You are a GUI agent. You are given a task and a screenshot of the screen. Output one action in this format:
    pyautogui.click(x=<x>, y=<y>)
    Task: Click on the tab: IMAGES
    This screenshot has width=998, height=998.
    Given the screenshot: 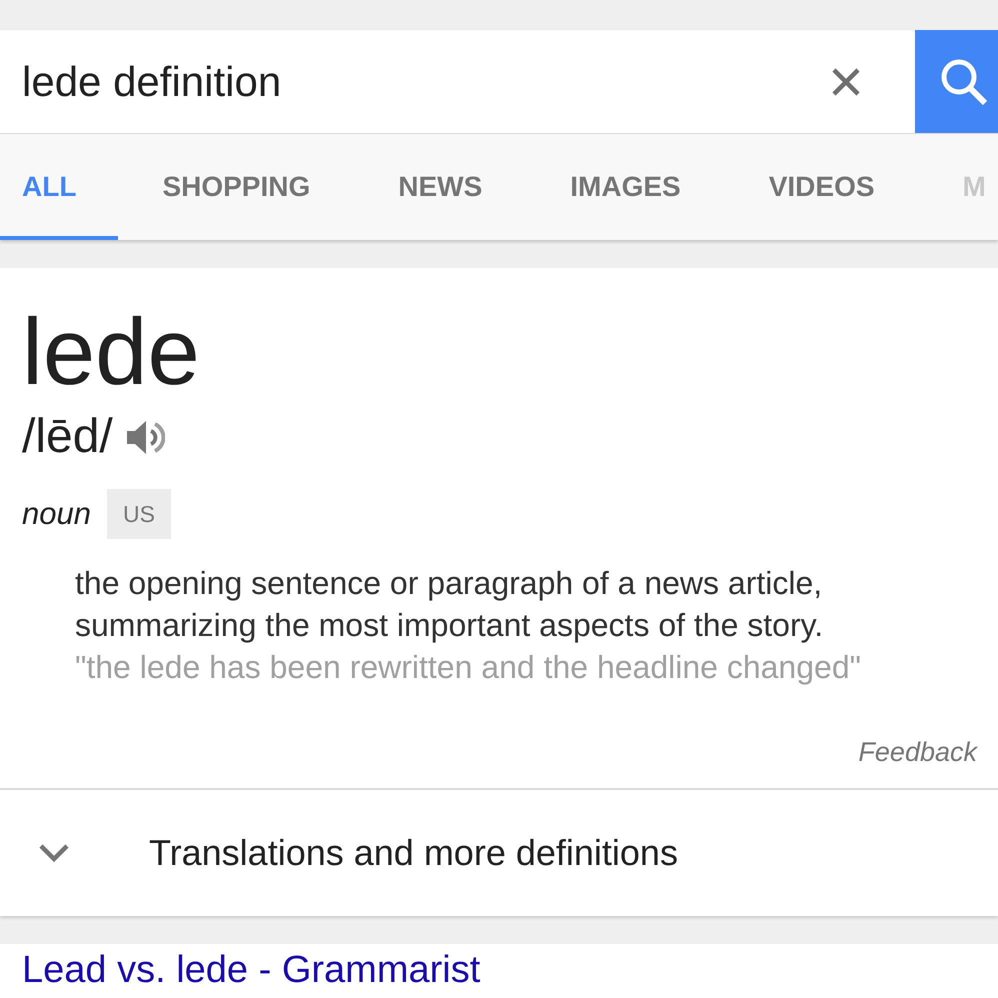 What is the action you would take?
    pyautogui.click(x=625, y=187)
    